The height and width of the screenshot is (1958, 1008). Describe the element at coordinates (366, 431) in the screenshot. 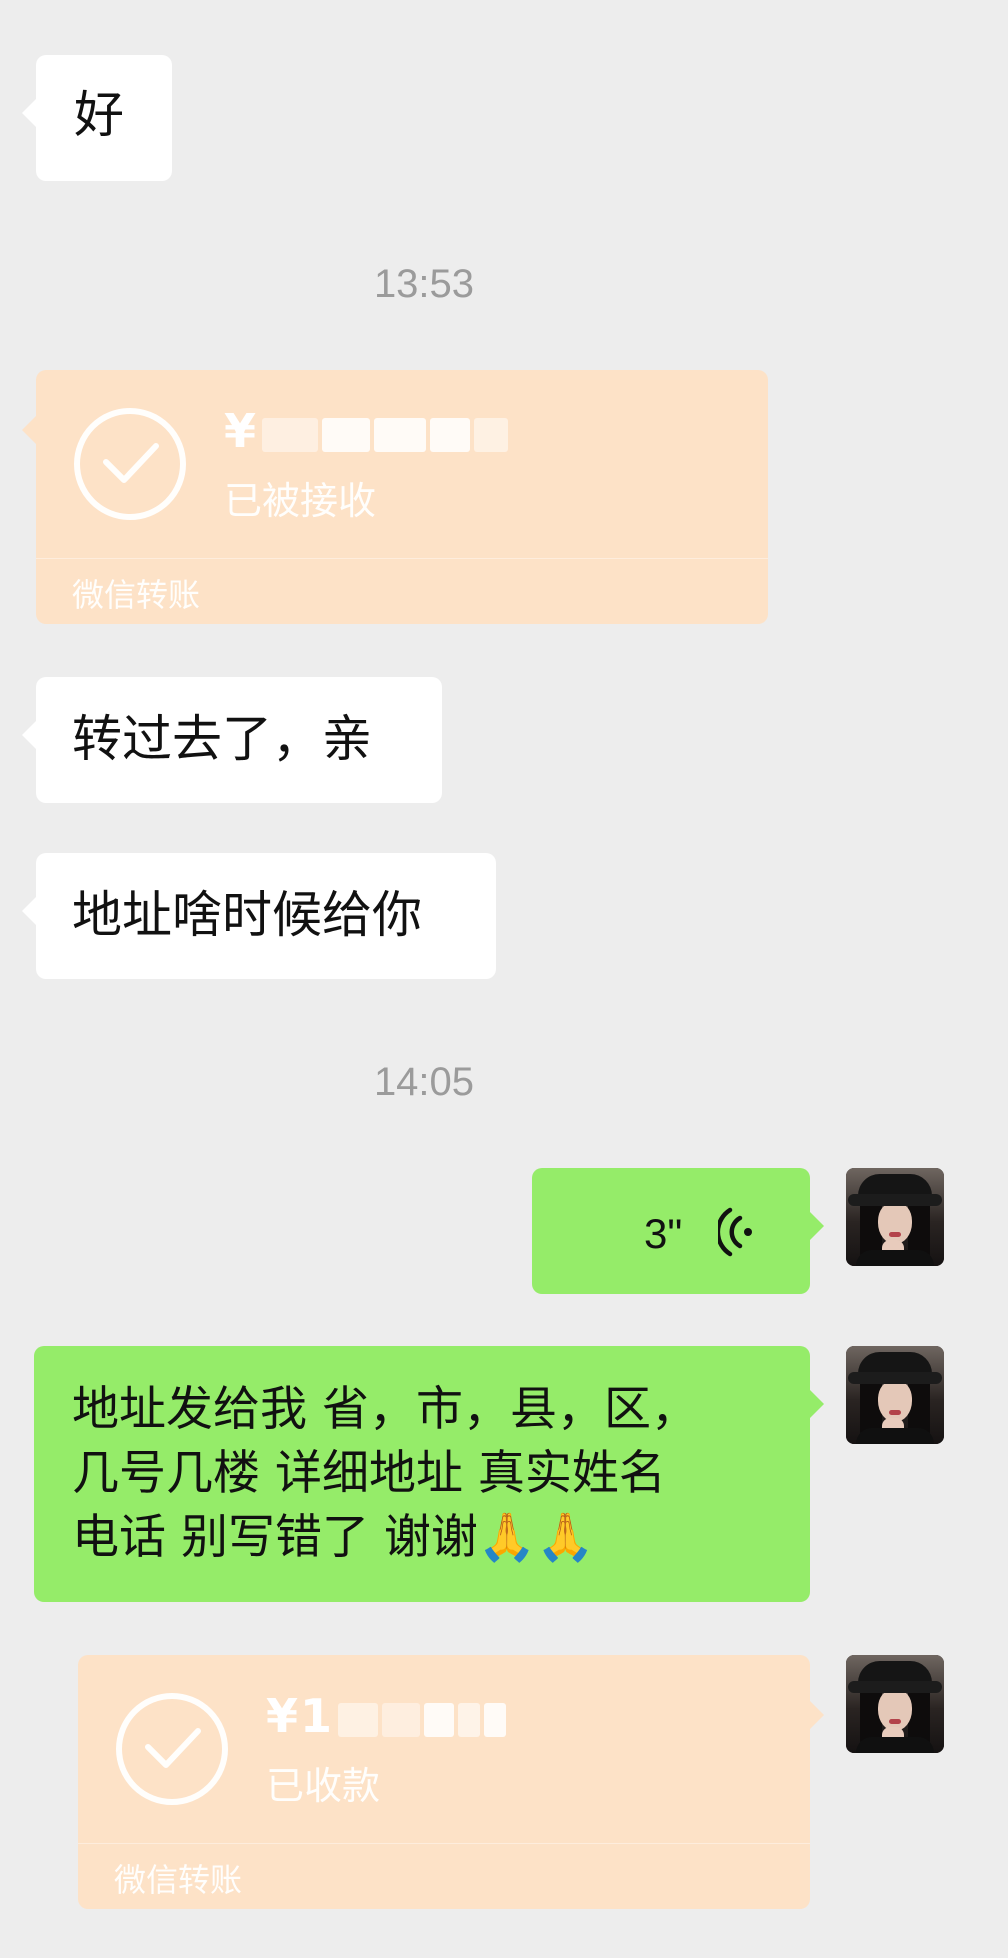

I see `transfer-amount: ¥` at that location.